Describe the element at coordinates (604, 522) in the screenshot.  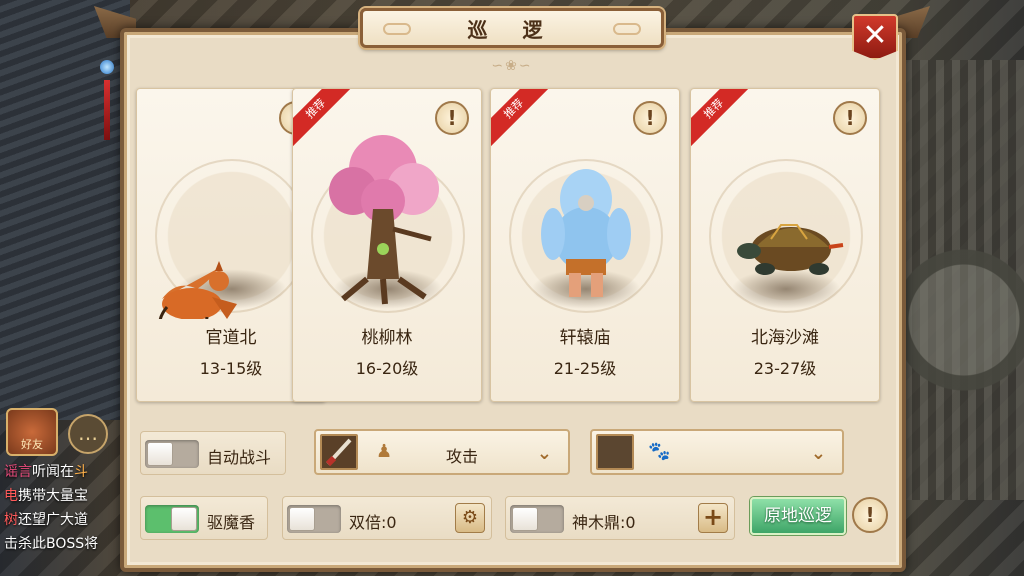
I see `shenmu-label: 神木鼎:0` at that location.